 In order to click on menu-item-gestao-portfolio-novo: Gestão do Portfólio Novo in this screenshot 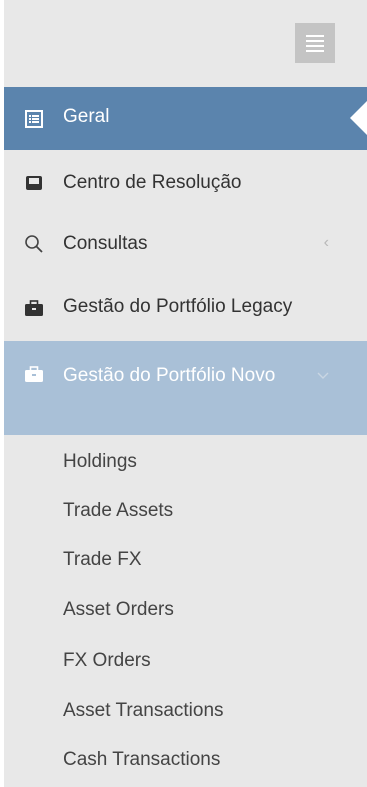, I will do `click(185, 388)`.